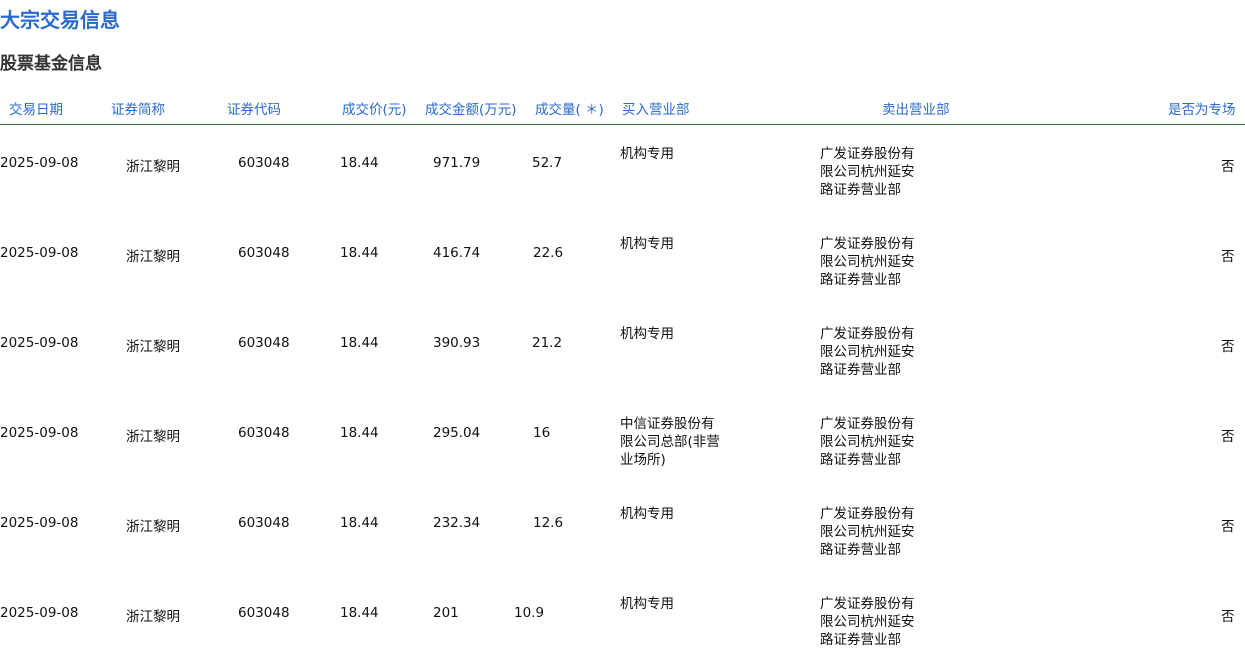  Describe the element at coordinates (548, 253) in the screenshot. I see `cell-volume: 22.6` at that location.